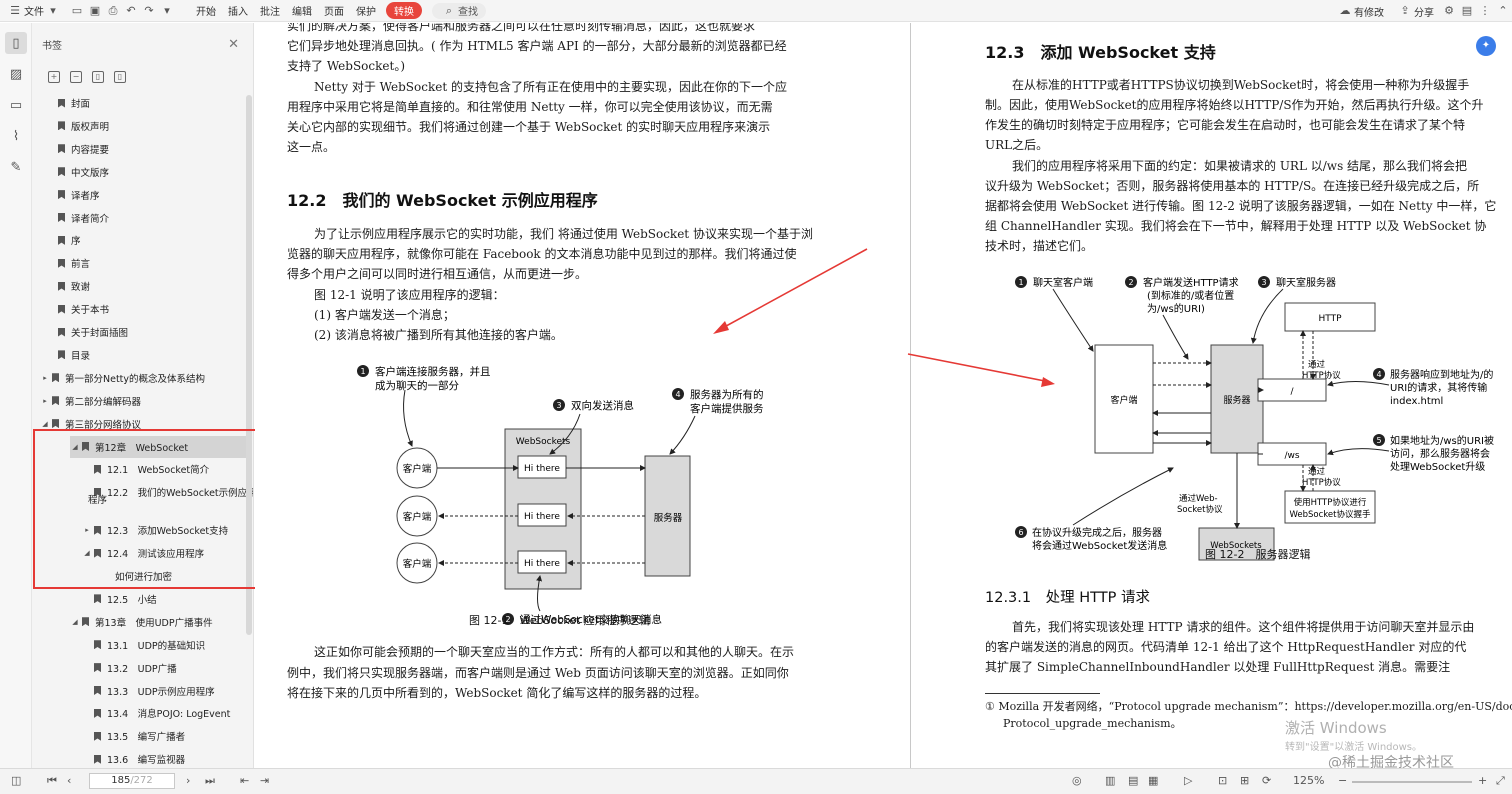 The image size is (1512, 794). I want to click on sub-heading-12-3-1: 12.3.1 处理 HTTP 请求, so click(1067, 598).